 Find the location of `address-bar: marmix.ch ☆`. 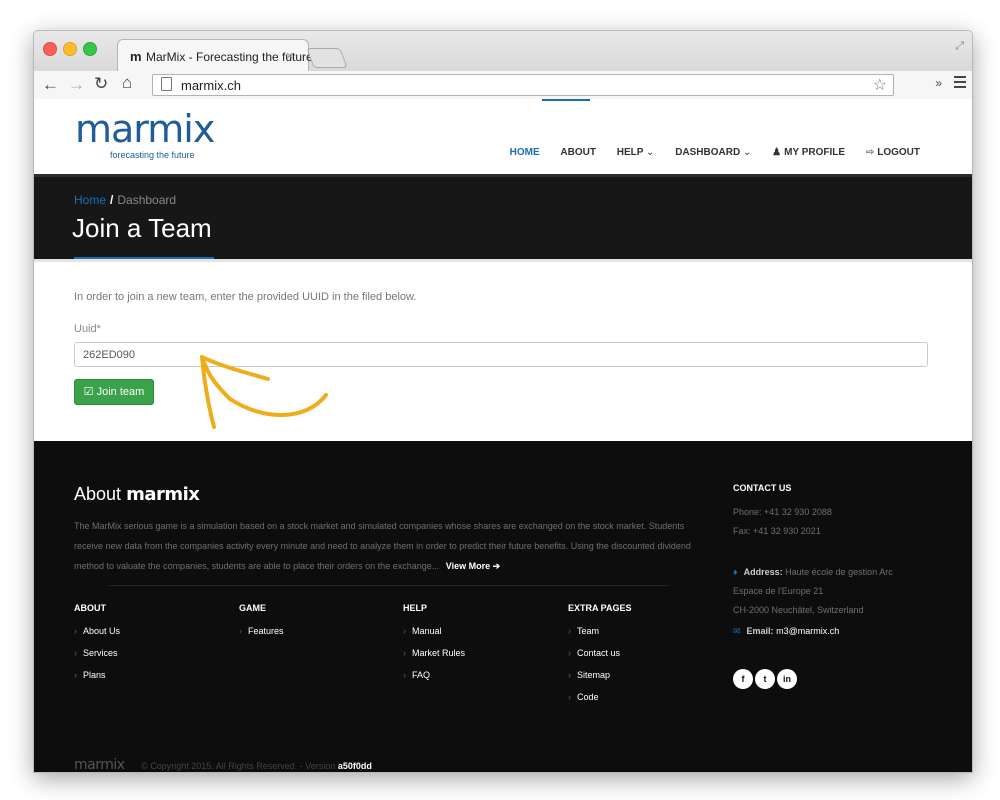

address-bar: marmix.ch ☆ is located at coordinates (523, 85).